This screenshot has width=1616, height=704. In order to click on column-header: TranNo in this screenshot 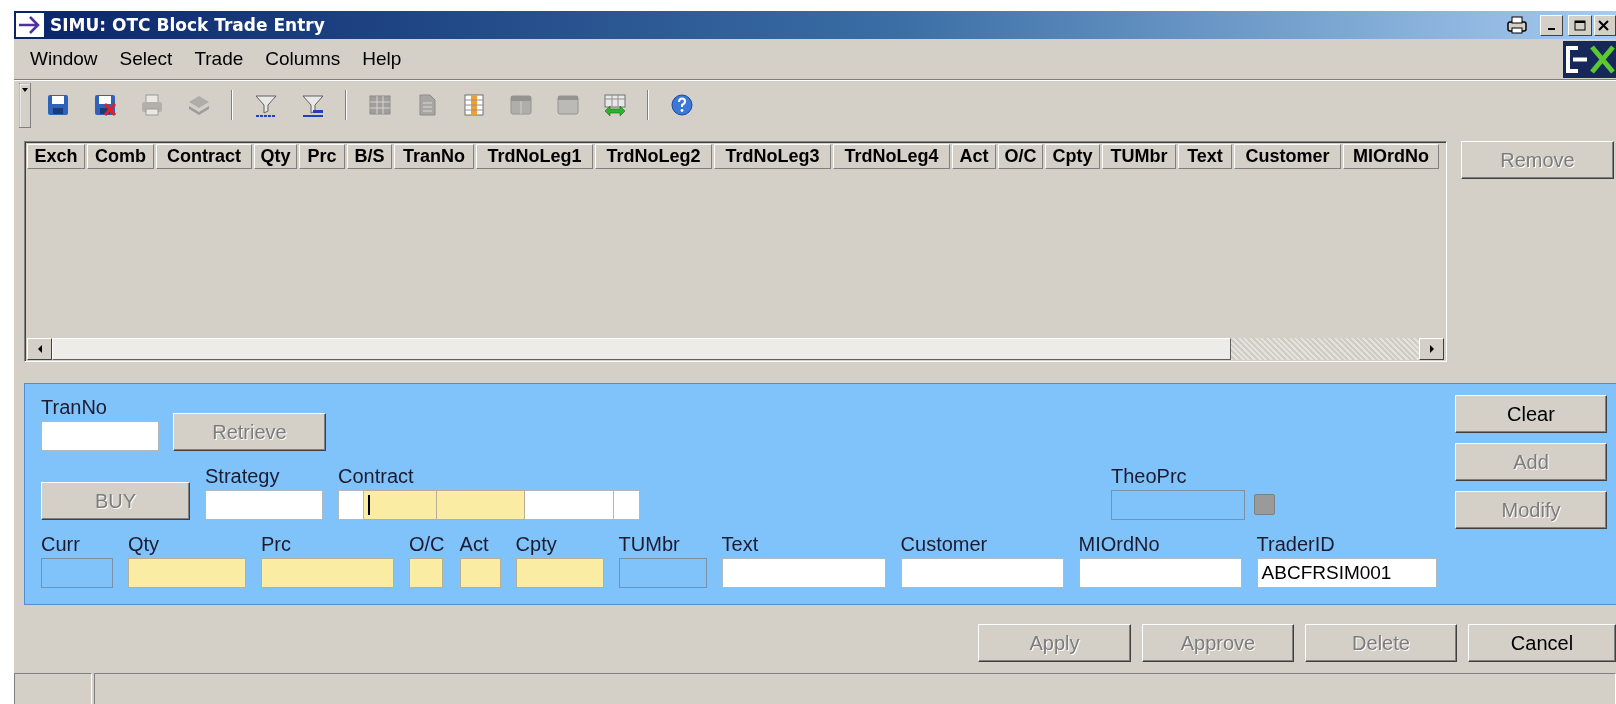, I will do `click(434, 156)`.